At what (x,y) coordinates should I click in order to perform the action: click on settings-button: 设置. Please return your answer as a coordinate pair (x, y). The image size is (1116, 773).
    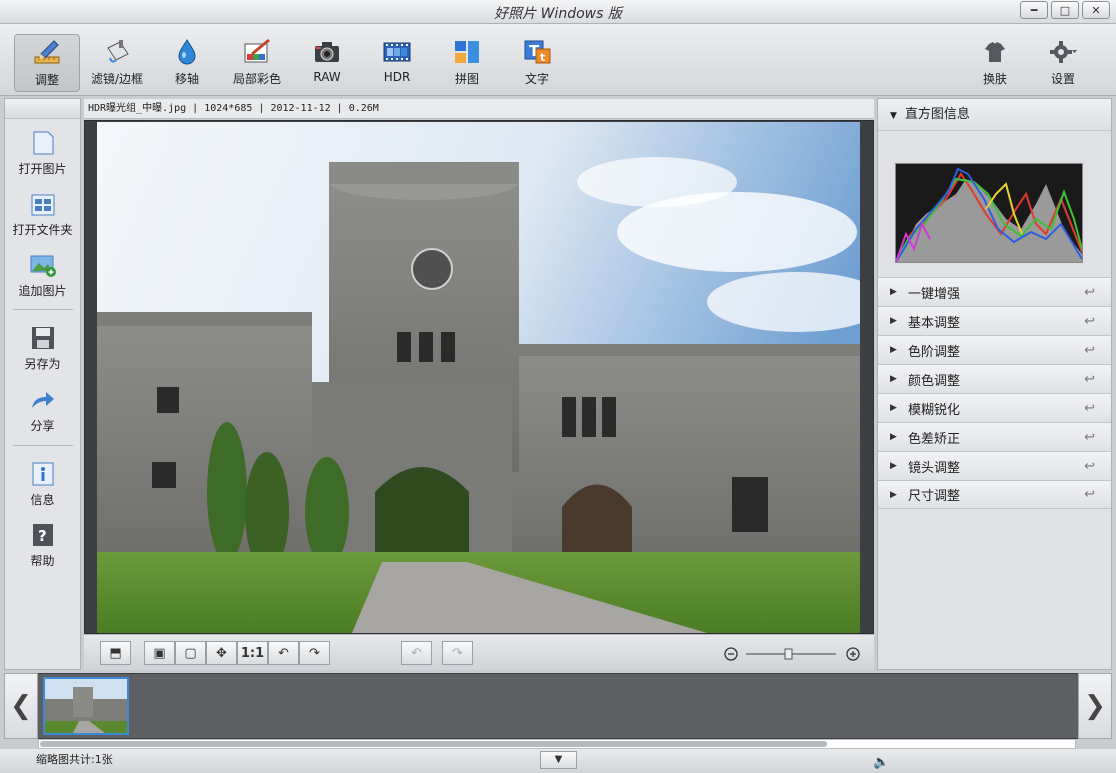
    Looking at the image, I should click on (1063, 63).